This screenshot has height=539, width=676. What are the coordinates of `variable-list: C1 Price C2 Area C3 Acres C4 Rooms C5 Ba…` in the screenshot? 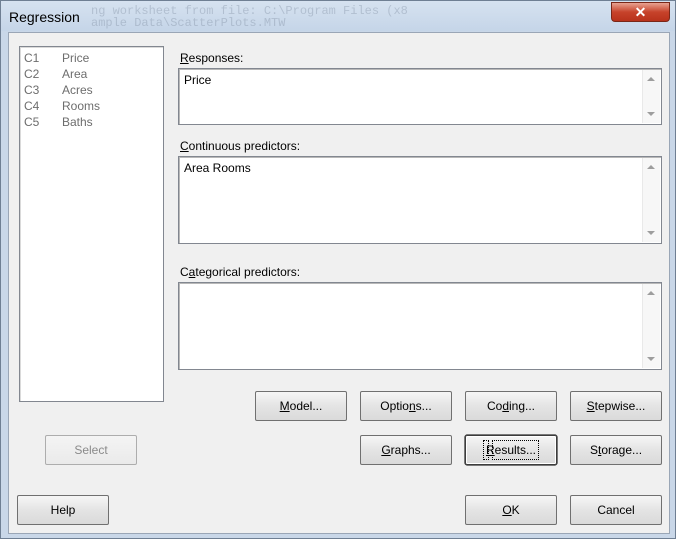 It's located at (91, 224).